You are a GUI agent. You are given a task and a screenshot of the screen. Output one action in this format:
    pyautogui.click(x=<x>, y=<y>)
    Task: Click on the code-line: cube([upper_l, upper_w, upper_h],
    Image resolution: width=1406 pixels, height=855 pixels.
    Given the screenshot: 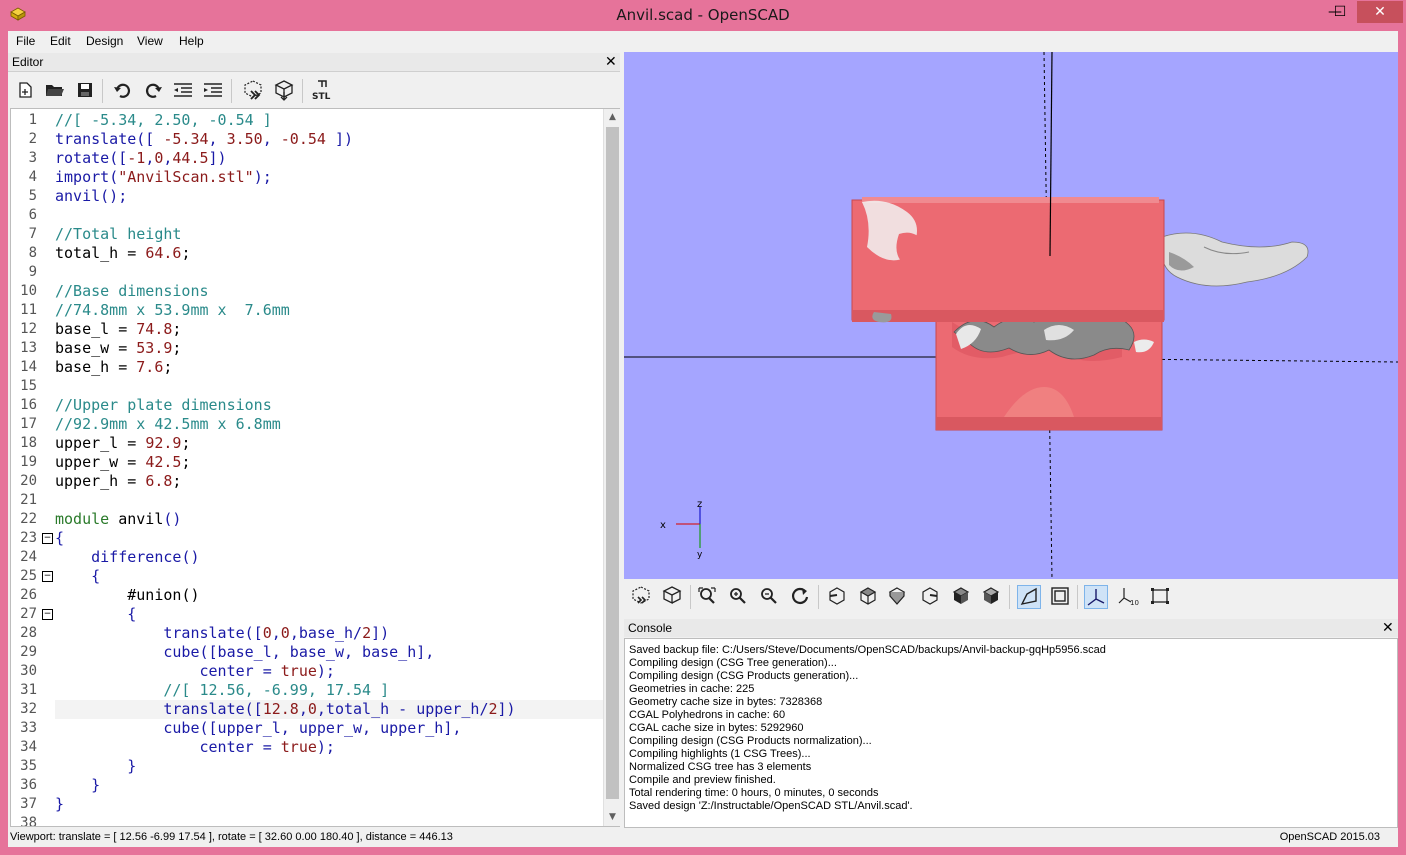 What is the action you would take?
    pyautogui.click(x=258, y=728)
    